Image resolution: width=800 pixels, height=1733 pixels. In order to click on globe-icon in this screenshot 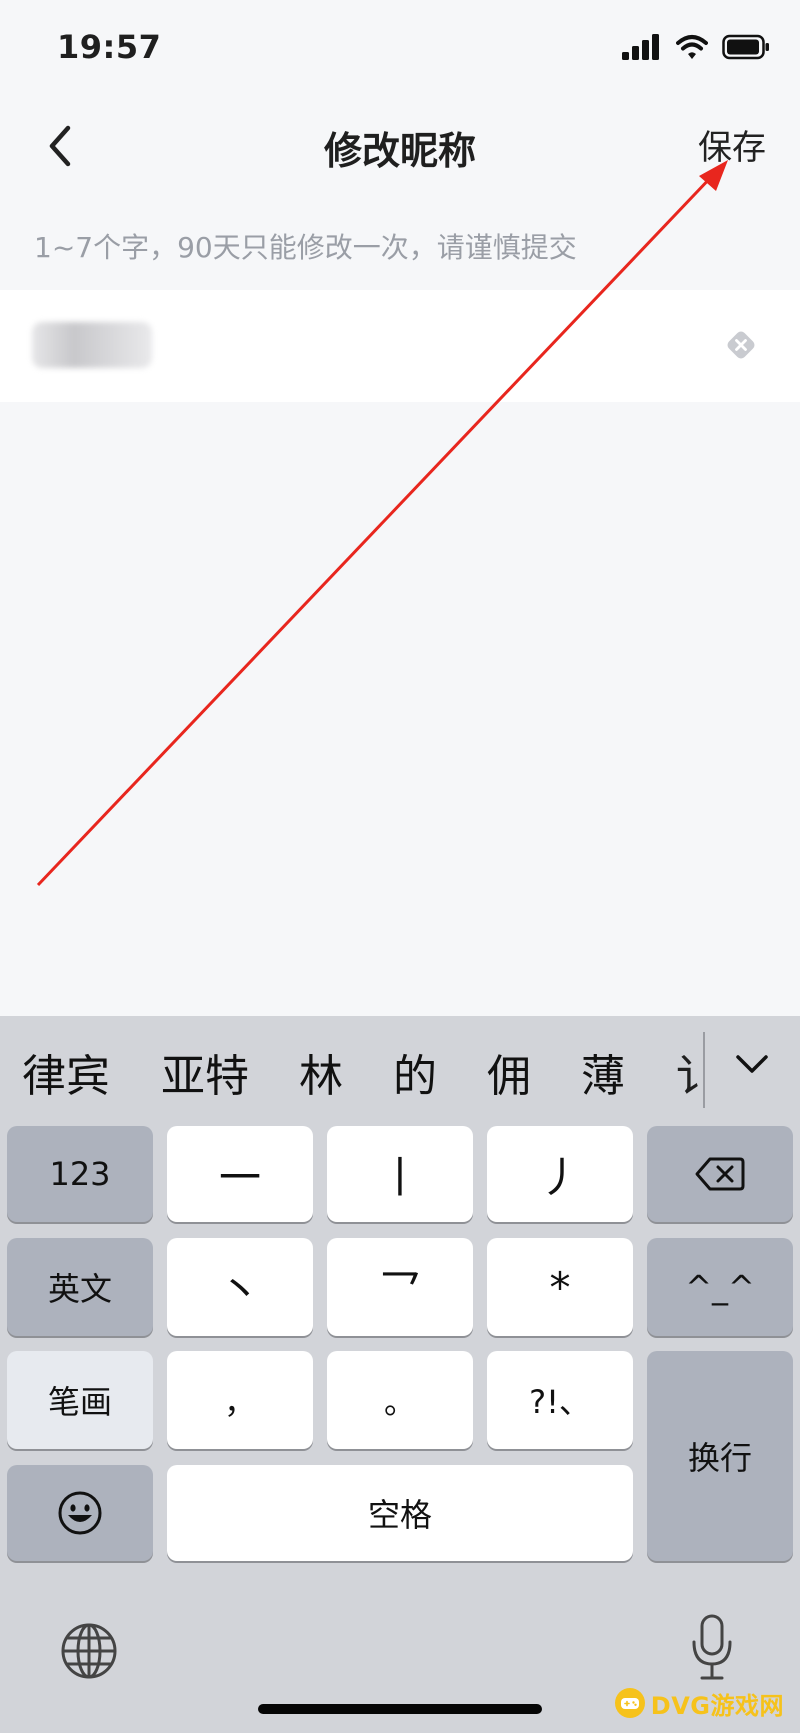, I will do `click(89, 1651)`.